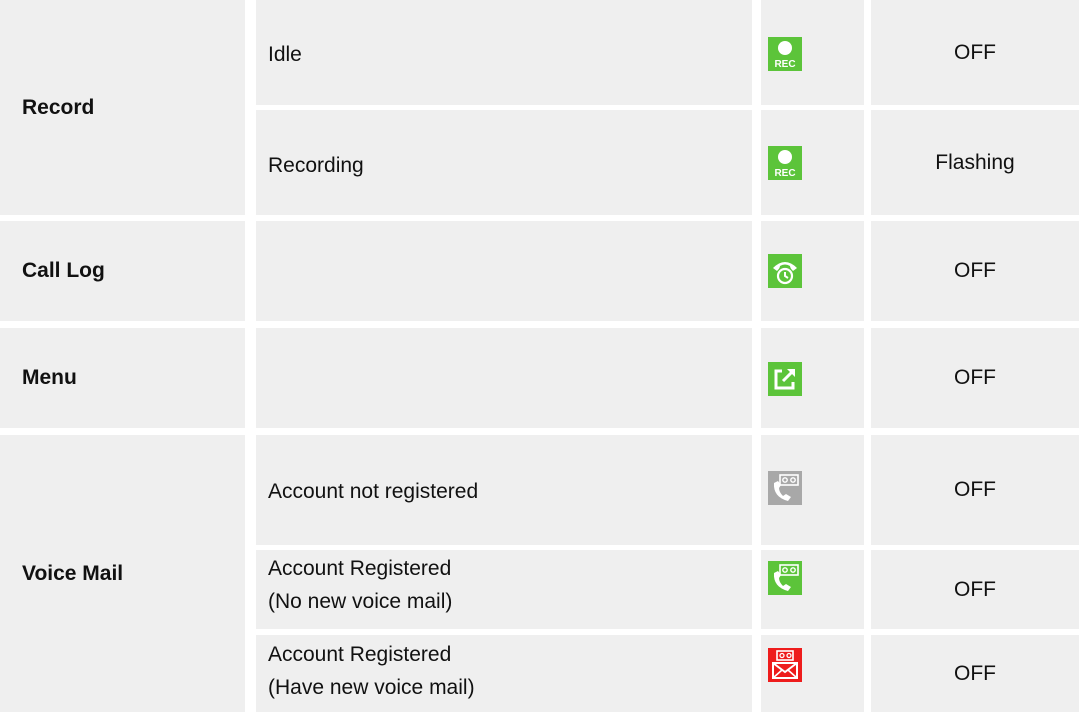 The width and height of the screenshot is (1079, 712). Describe the element at coordinates (504, 589) in the screenshot. I see `condition-cell: Account Registered (No new voice mail)` at that location.